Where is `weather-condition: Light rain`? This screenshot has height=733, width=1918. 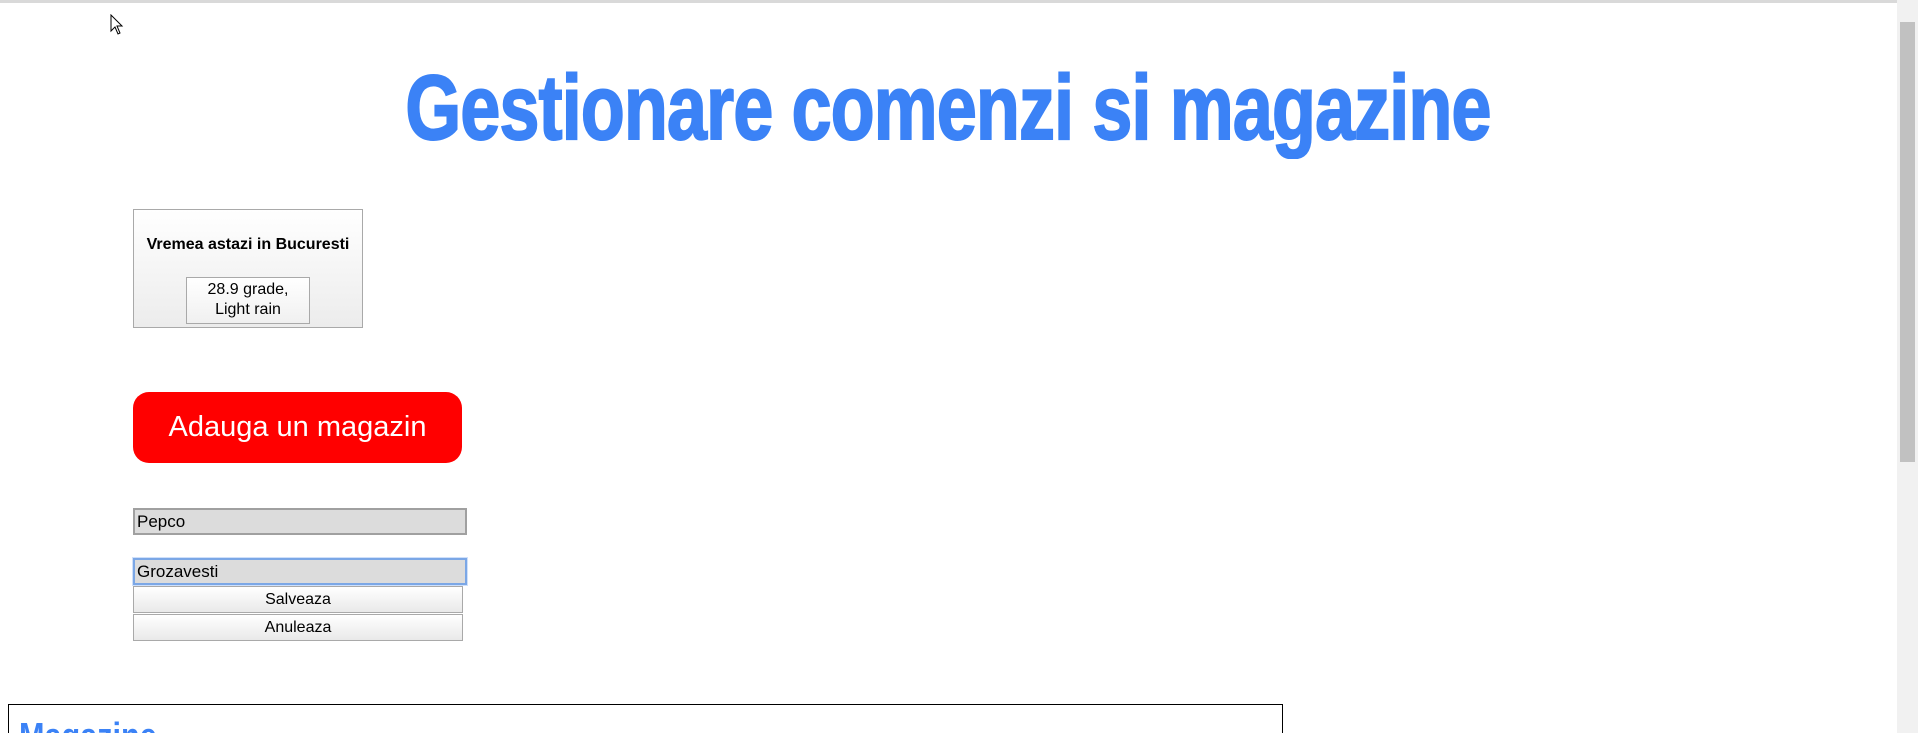 weather-condition: Light rain is located at coordinates (248, 309).